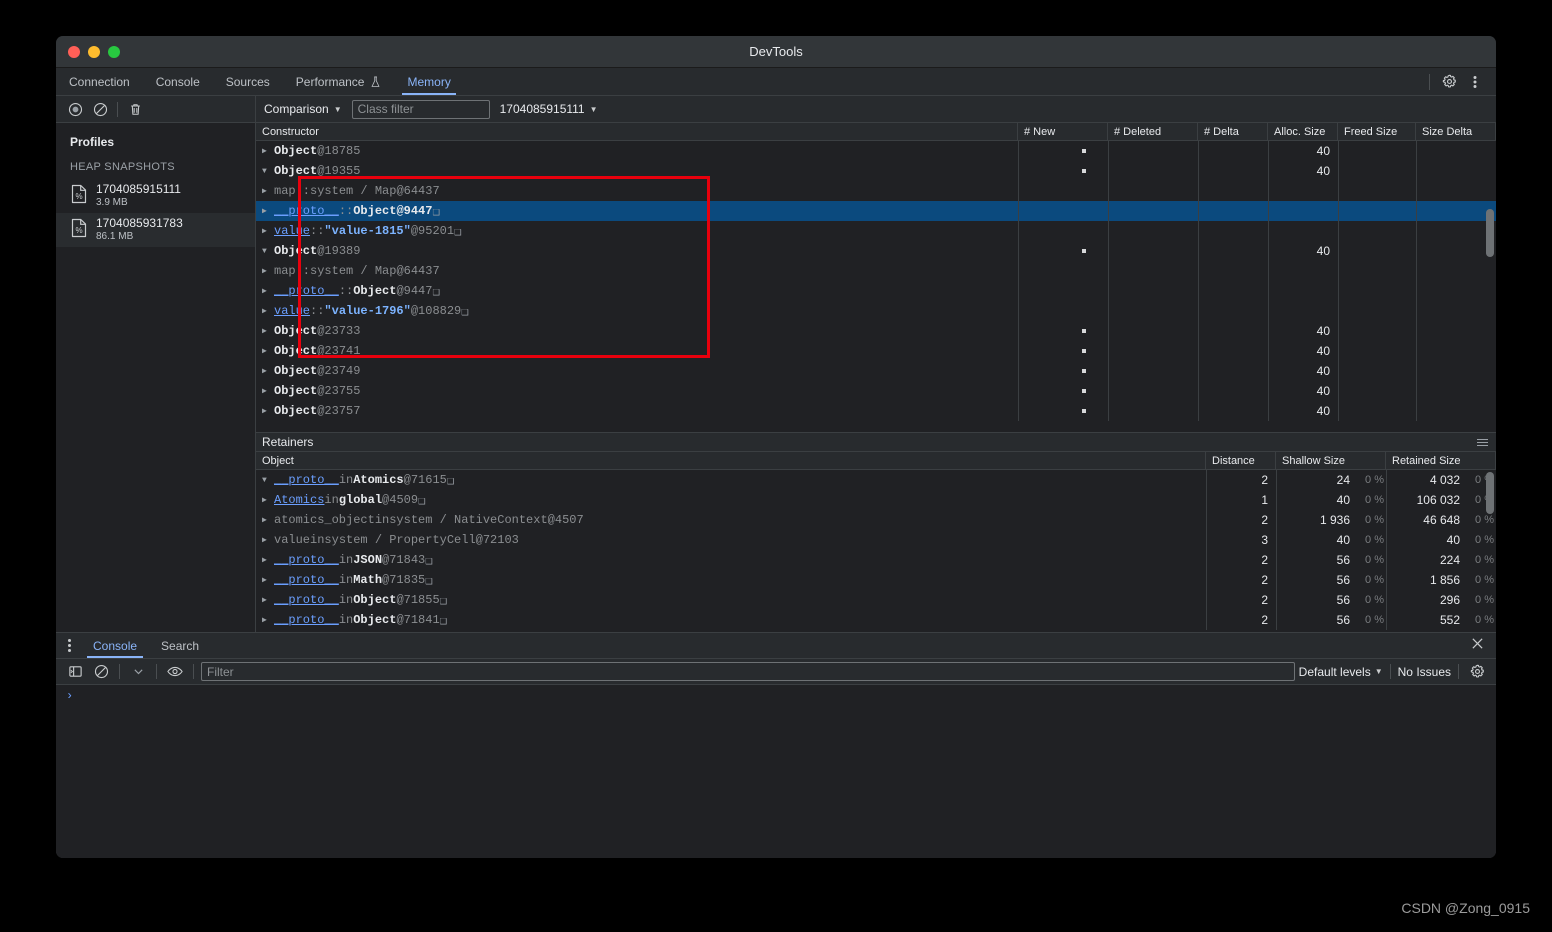 The height and width of the screenshot is (932, 1552). What do you see at coordinates (1377, 131) in the screenshot?
I see `column-header-freed-size: Freed Size` at bounding box center [1377, 131].